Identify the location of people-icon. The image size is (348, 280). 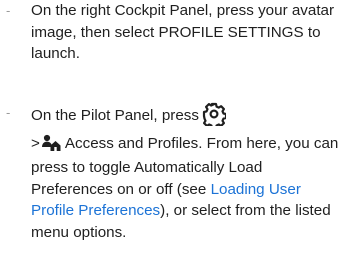
(51, 146).